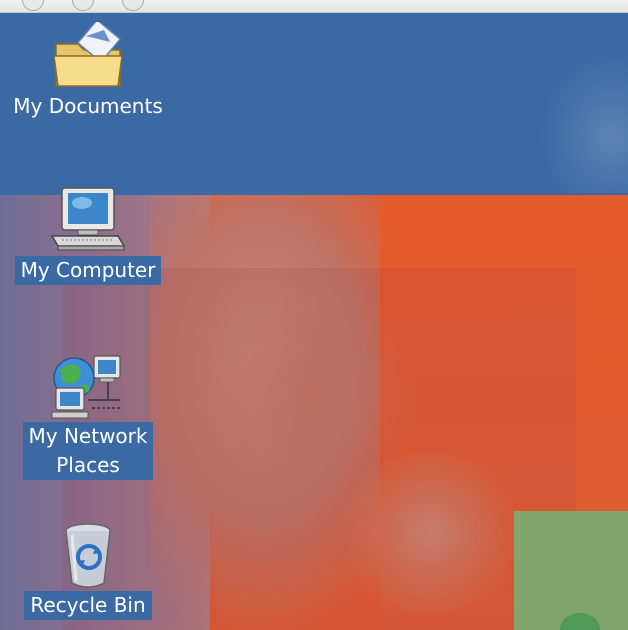  I want to click on window-title-bar, so click(314, 6).